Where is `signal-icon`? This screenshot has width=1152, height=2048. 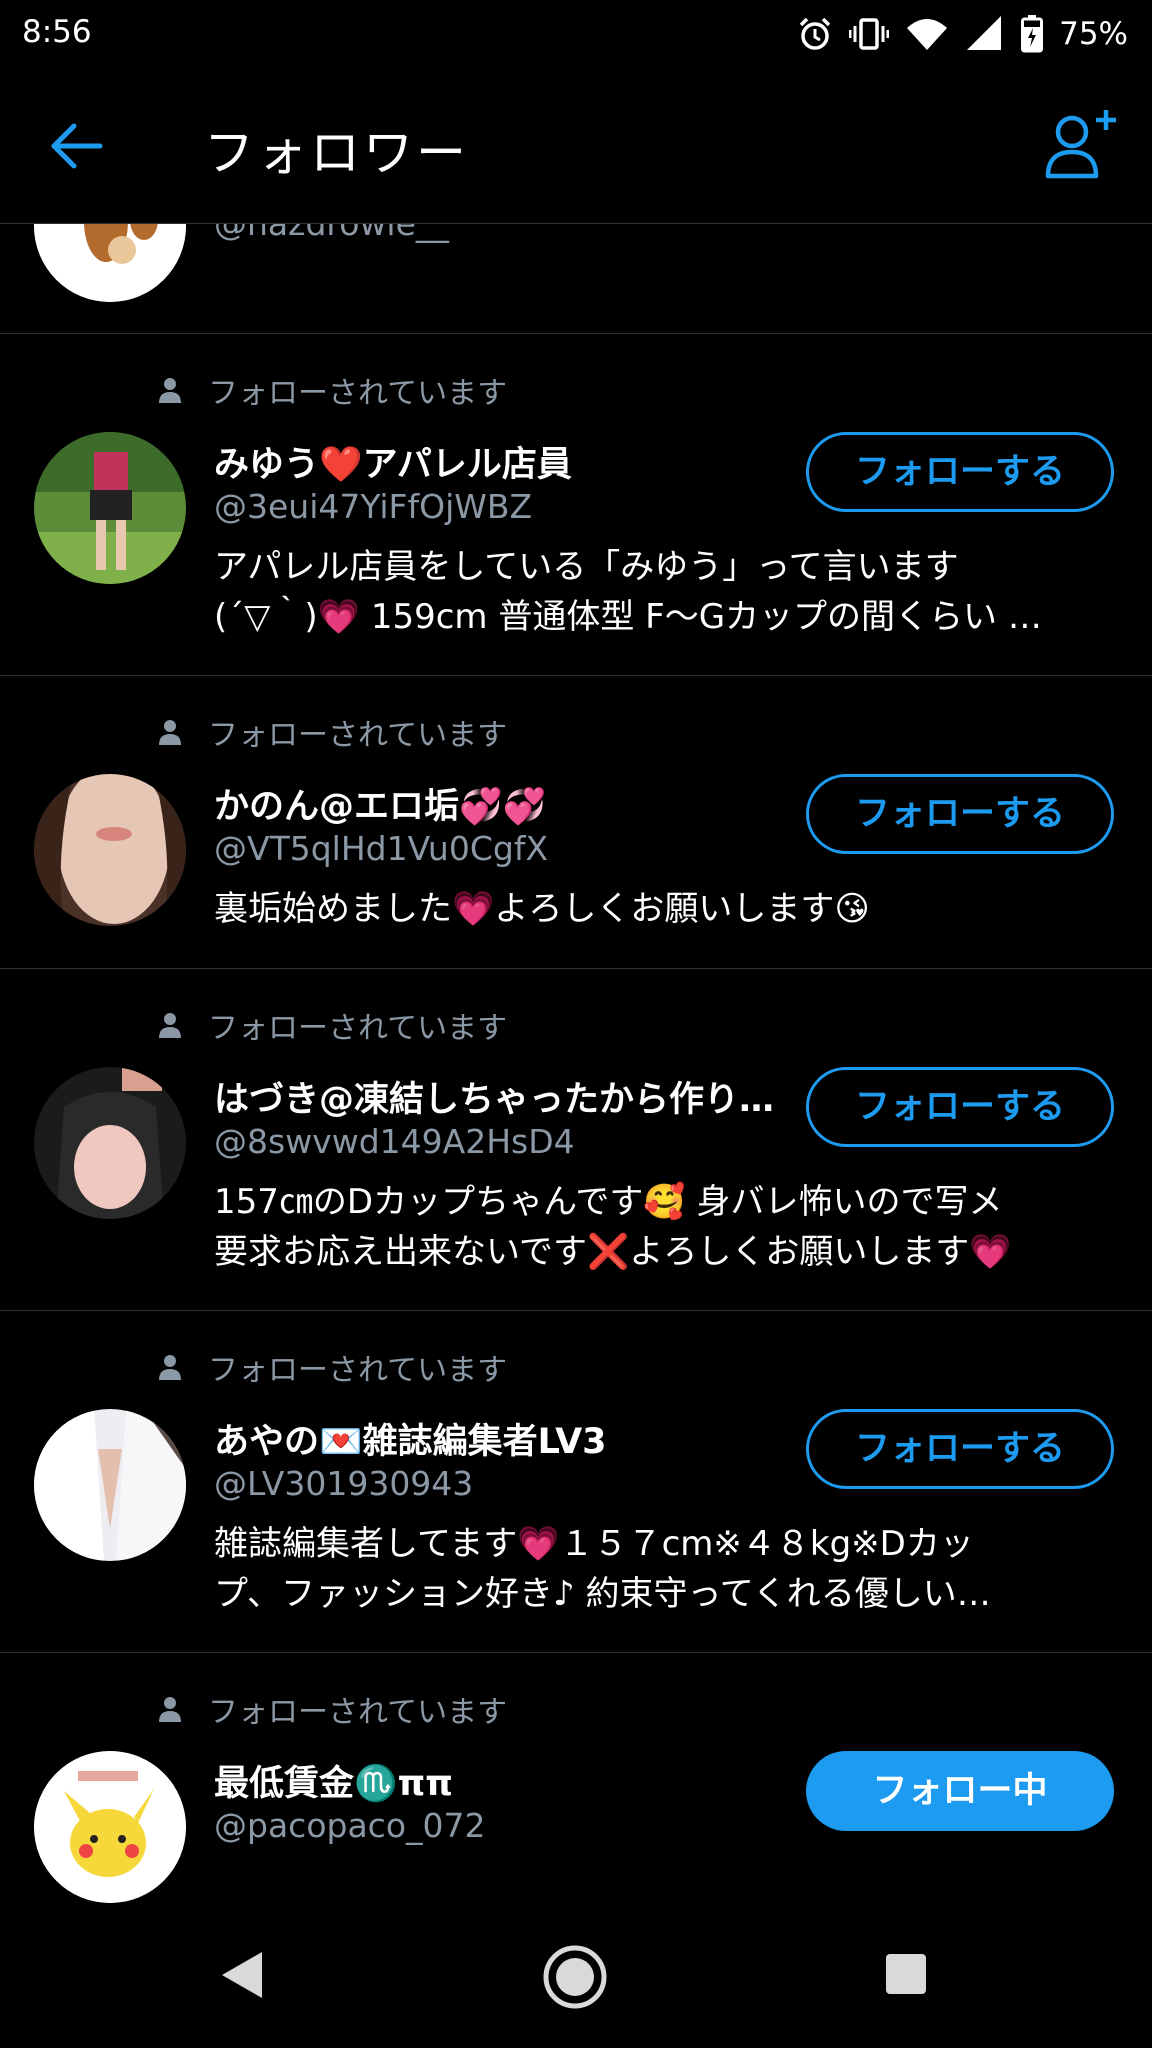
signal-icon is located at coordinates (984, 33).